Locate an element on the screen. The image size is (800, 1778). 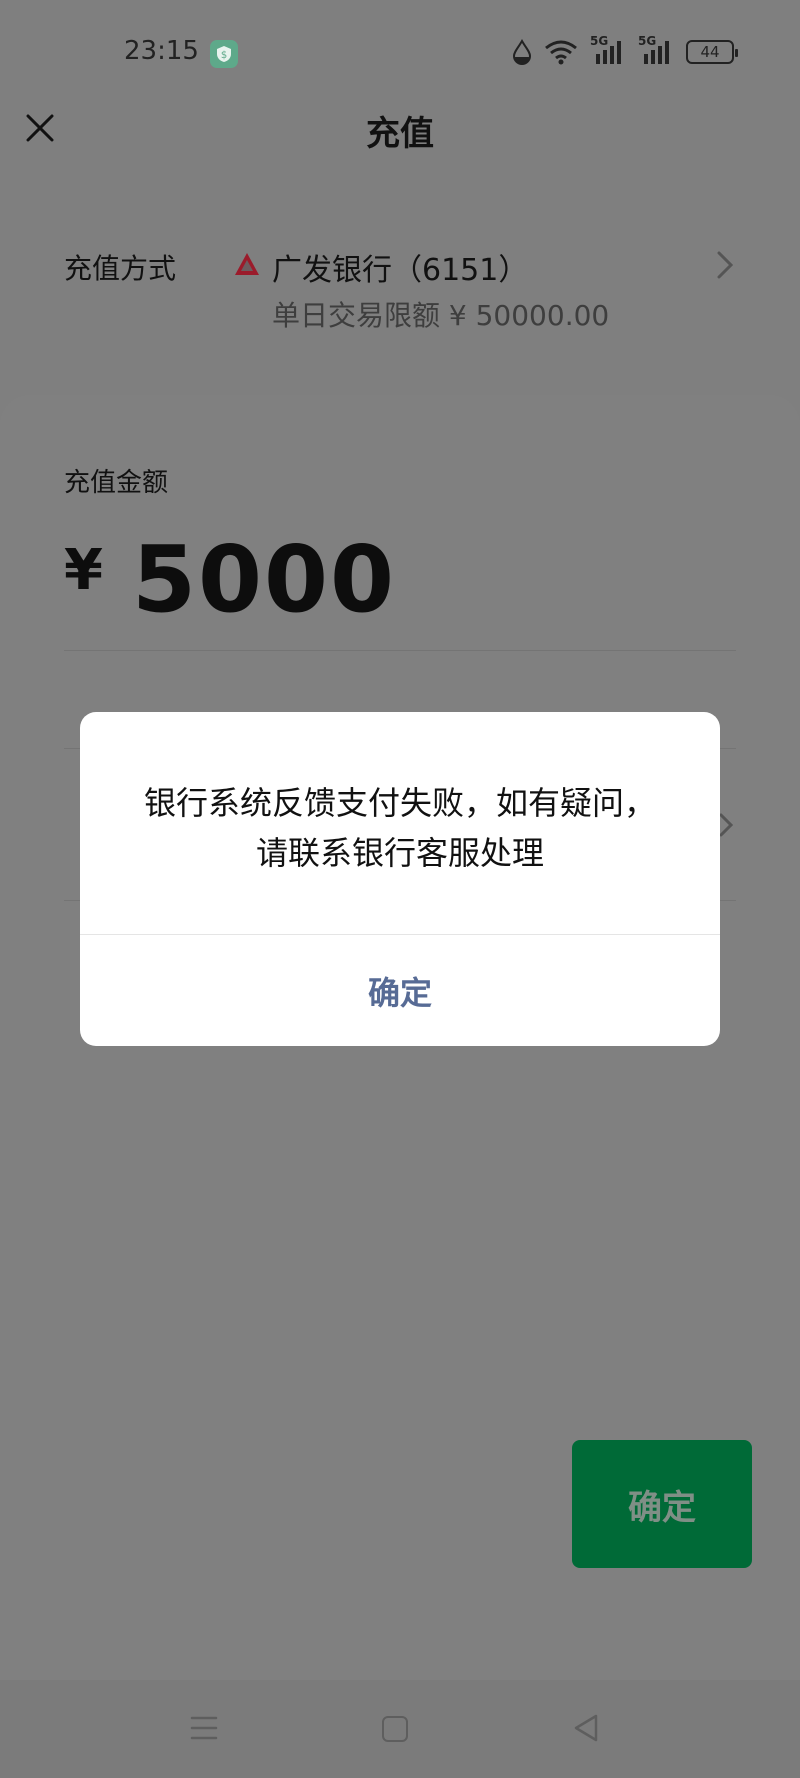
shield-dollar-icon: $ is located at coordinates (224, 54).